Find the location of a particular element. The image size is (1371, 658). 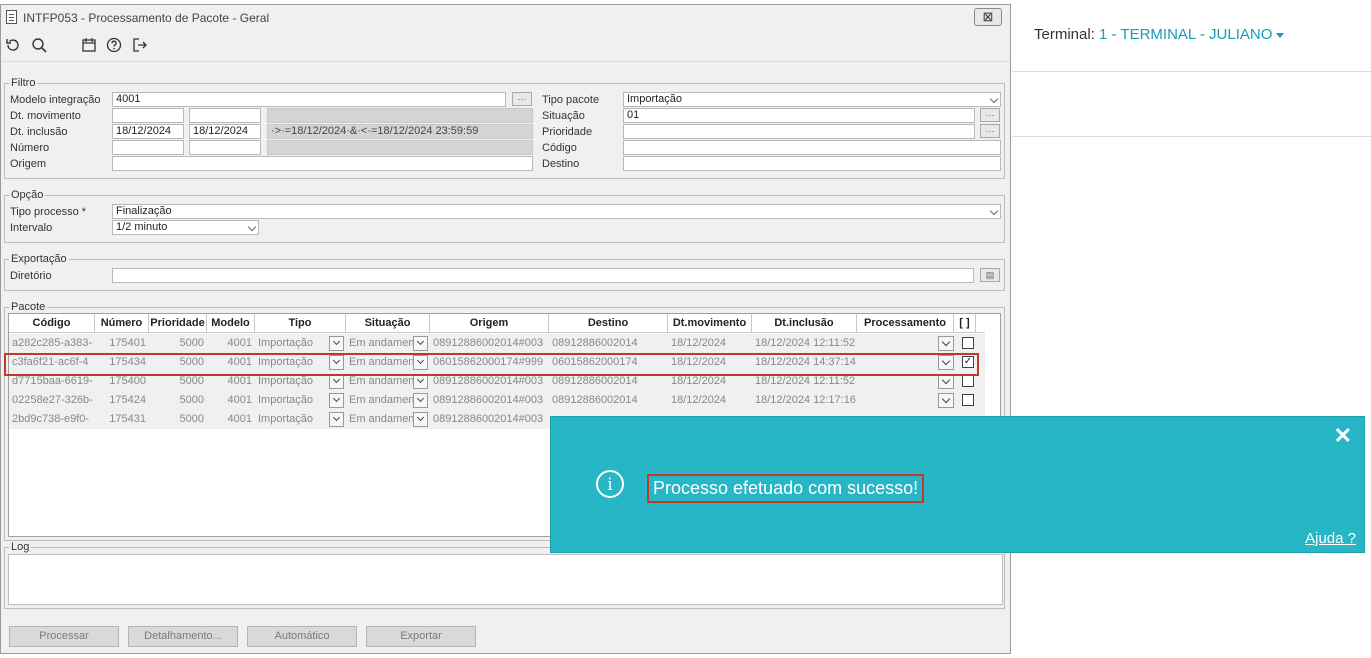

cell-situacao: Em andamen is located at coordinates (381, 362).